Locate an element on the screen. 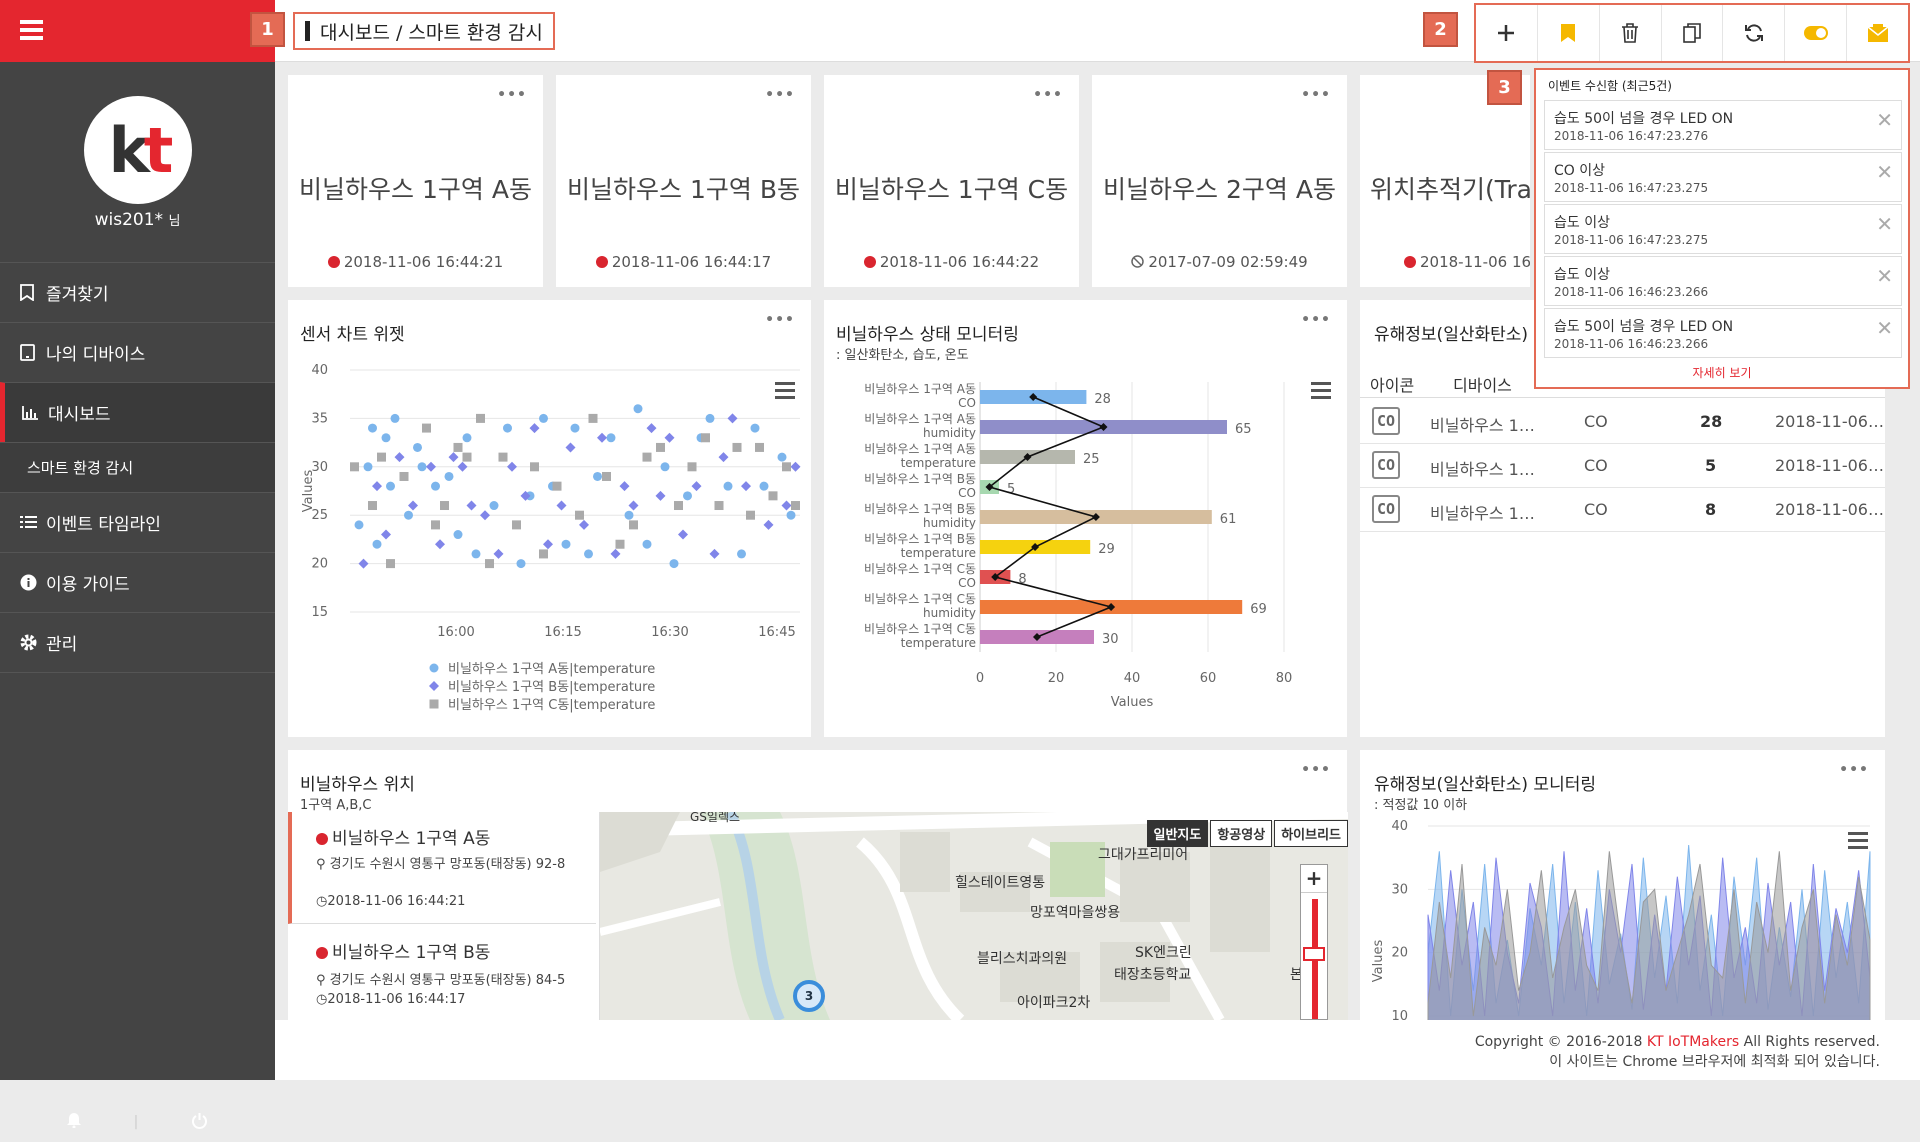 The image size is (1920, 1142). sidebar-item-event-timeline: 이벤트 타임라인 is located at coordinates (137, 522).